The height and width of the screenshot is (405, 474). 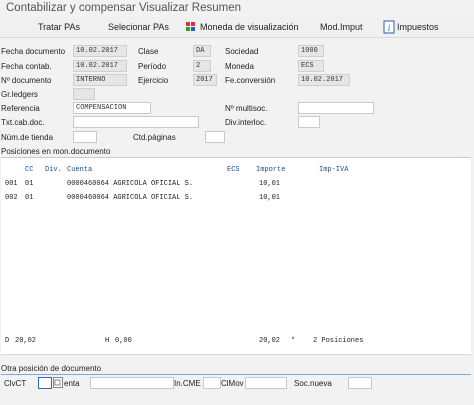 I want to click on multisoc-field, so click(x=336, y=108).